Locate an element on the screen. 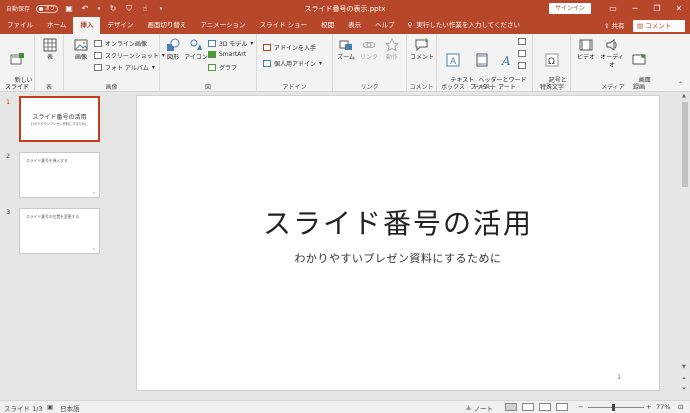  dropdown-arrow-icon: ▾ is located at coordinates (321, 63).